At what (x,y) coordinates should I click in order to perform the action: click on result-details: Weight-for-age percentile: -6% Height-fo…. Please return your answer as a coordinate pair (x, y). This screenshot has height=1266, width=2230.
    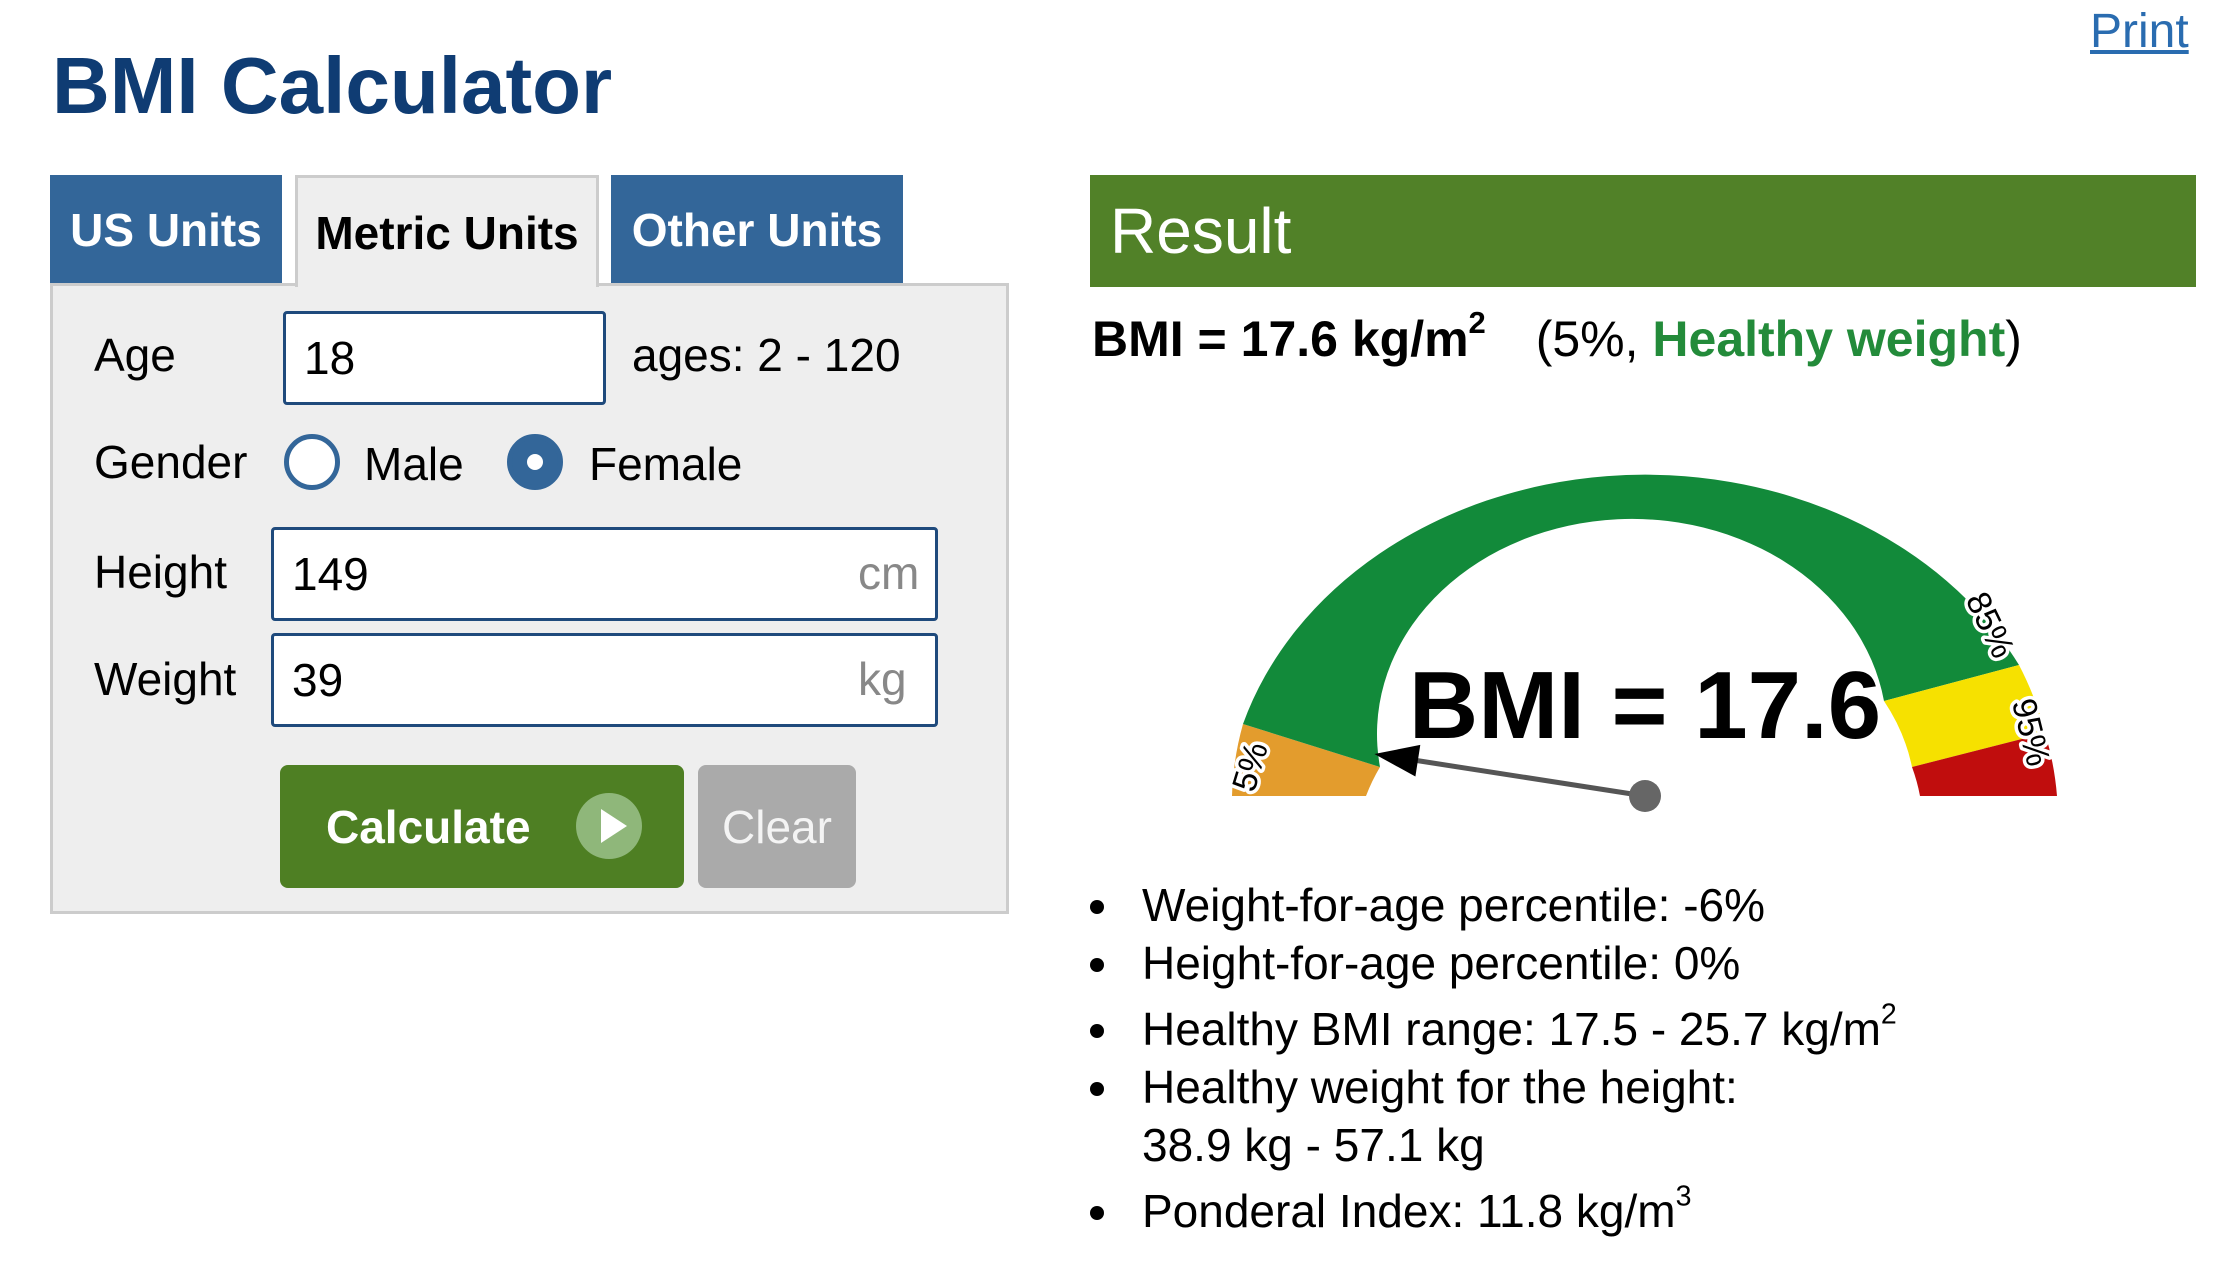
    Looking at the image, I should click on (1645, 1058).